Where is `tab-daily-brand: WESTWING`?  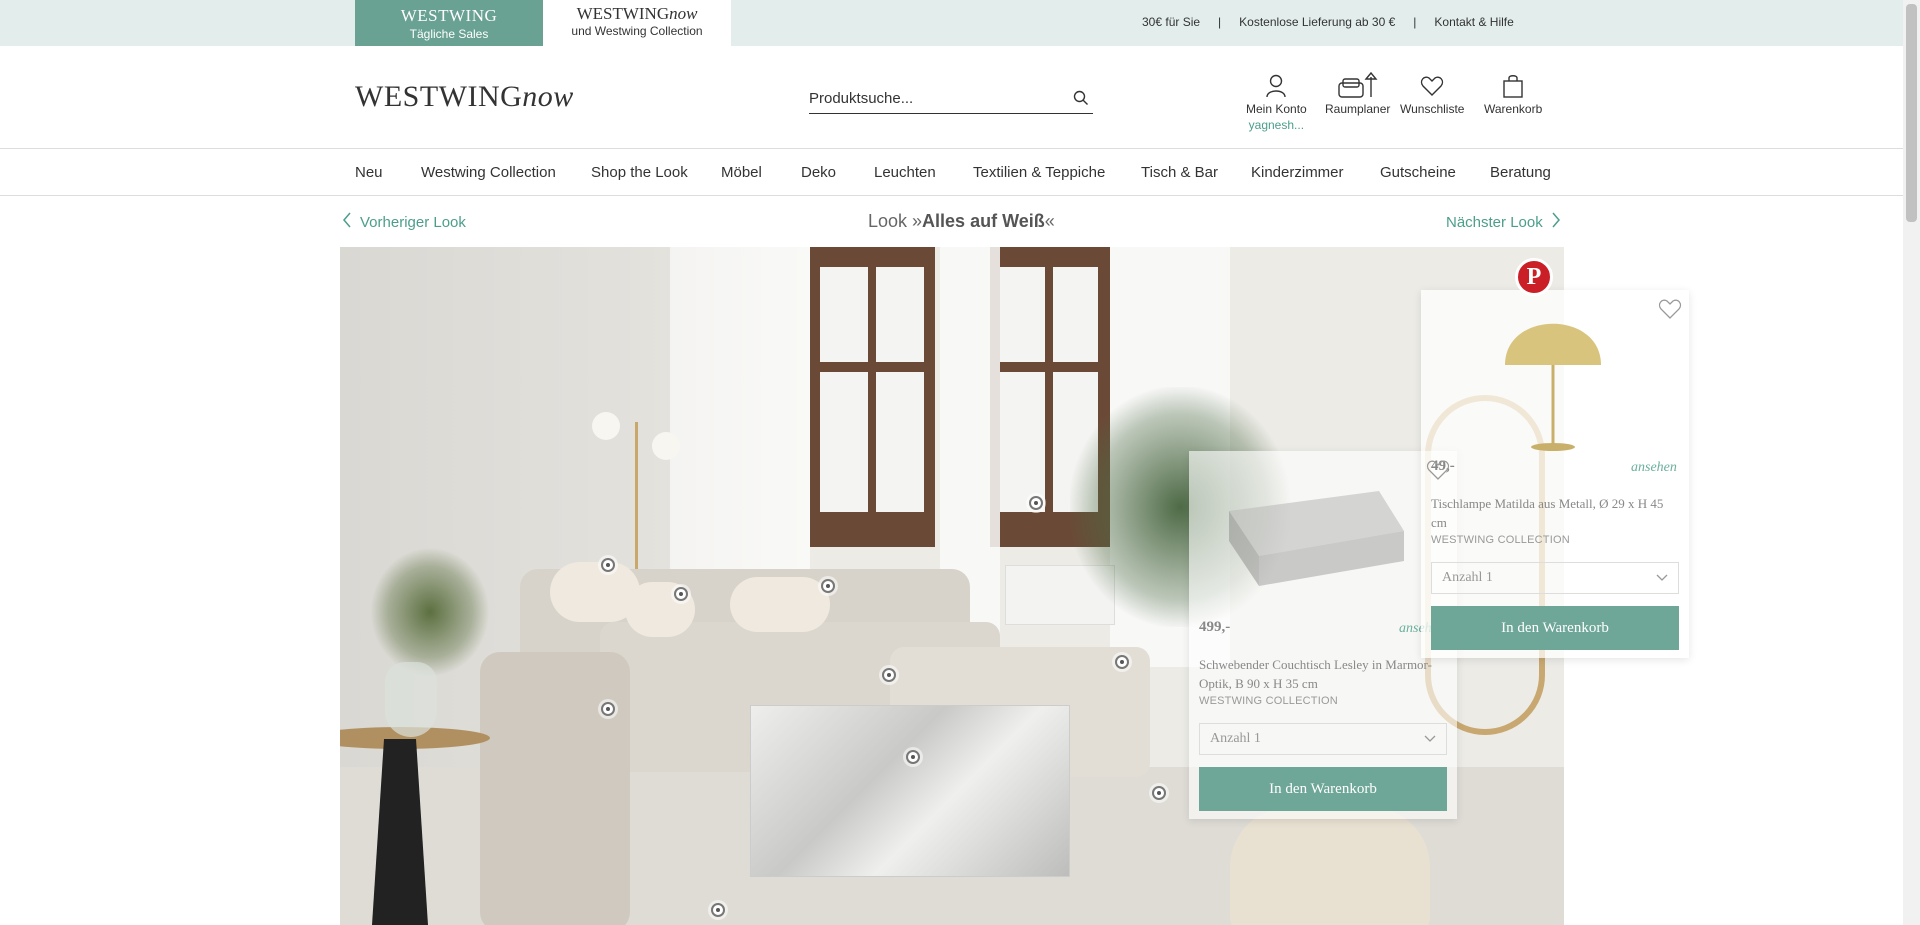
tab-daily-brand: WESTWING is located at coordinates (449, 15).